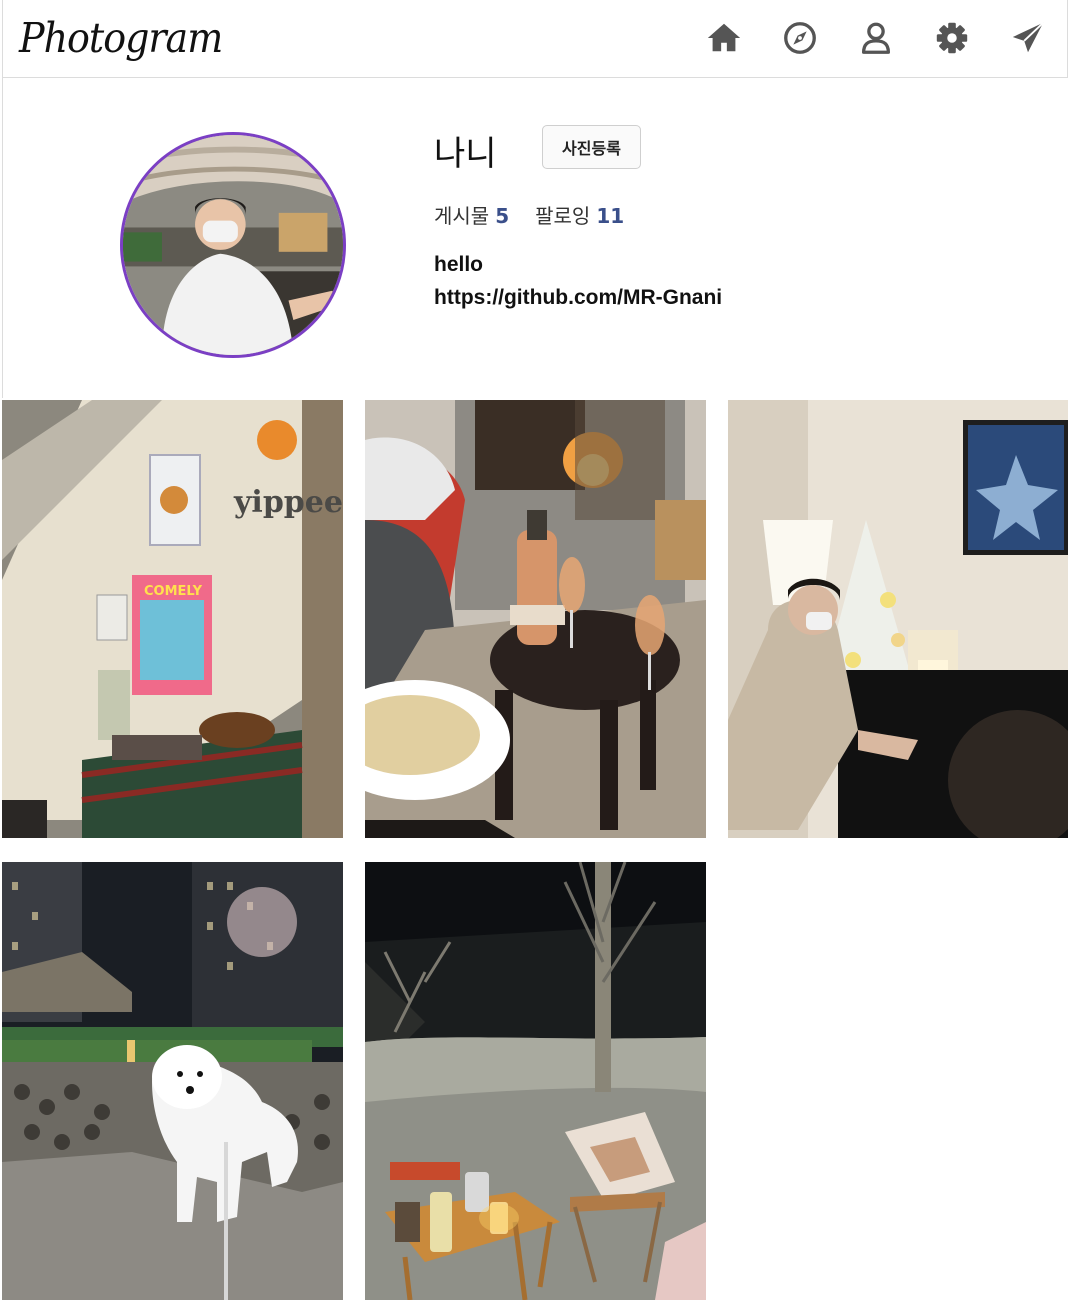  Describe the element at coordinates (591, 147) in the screenshot. I see `upload-photo-button: 사진등록` at that location.